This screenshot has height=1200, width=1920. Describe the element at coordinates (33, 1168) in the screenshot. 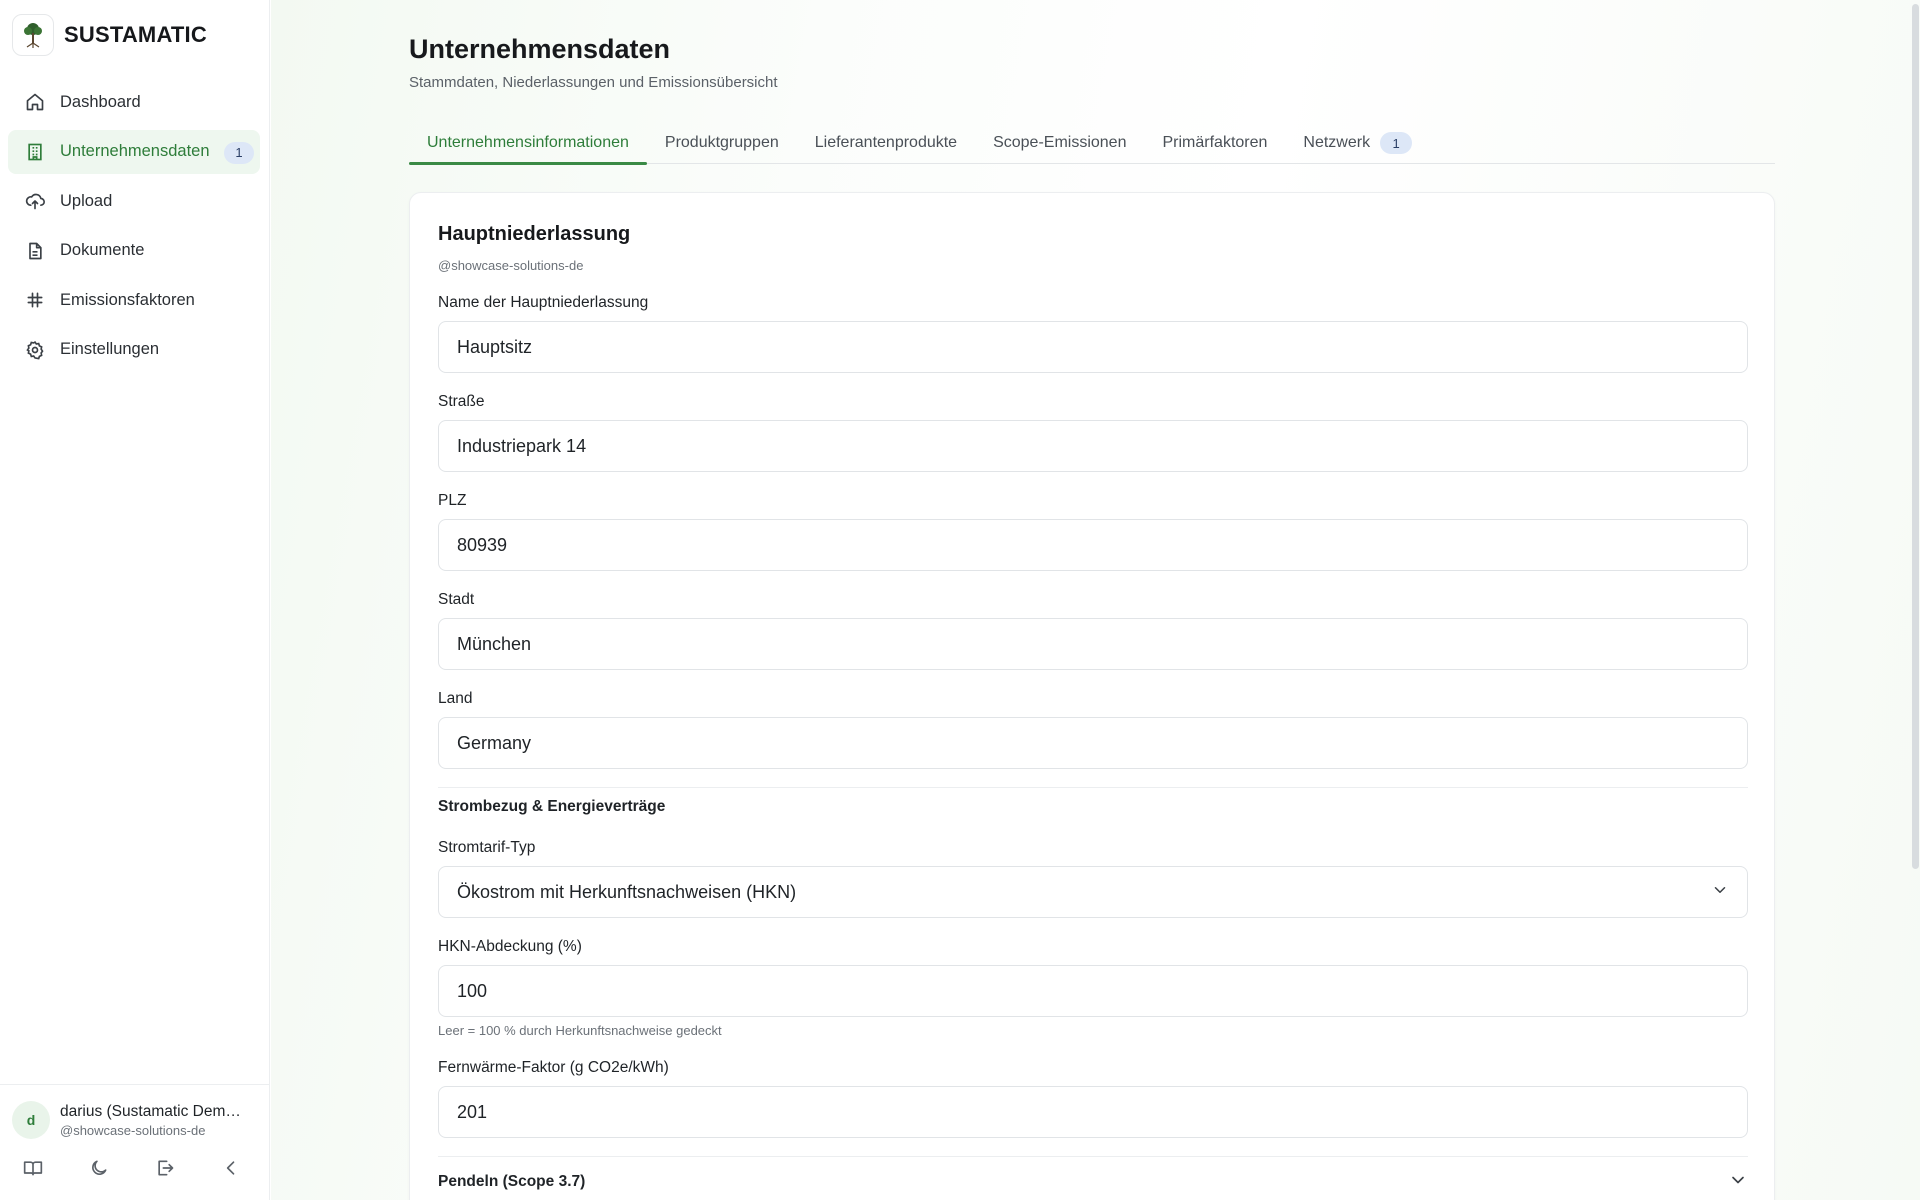

I see `book-icon` at that location.